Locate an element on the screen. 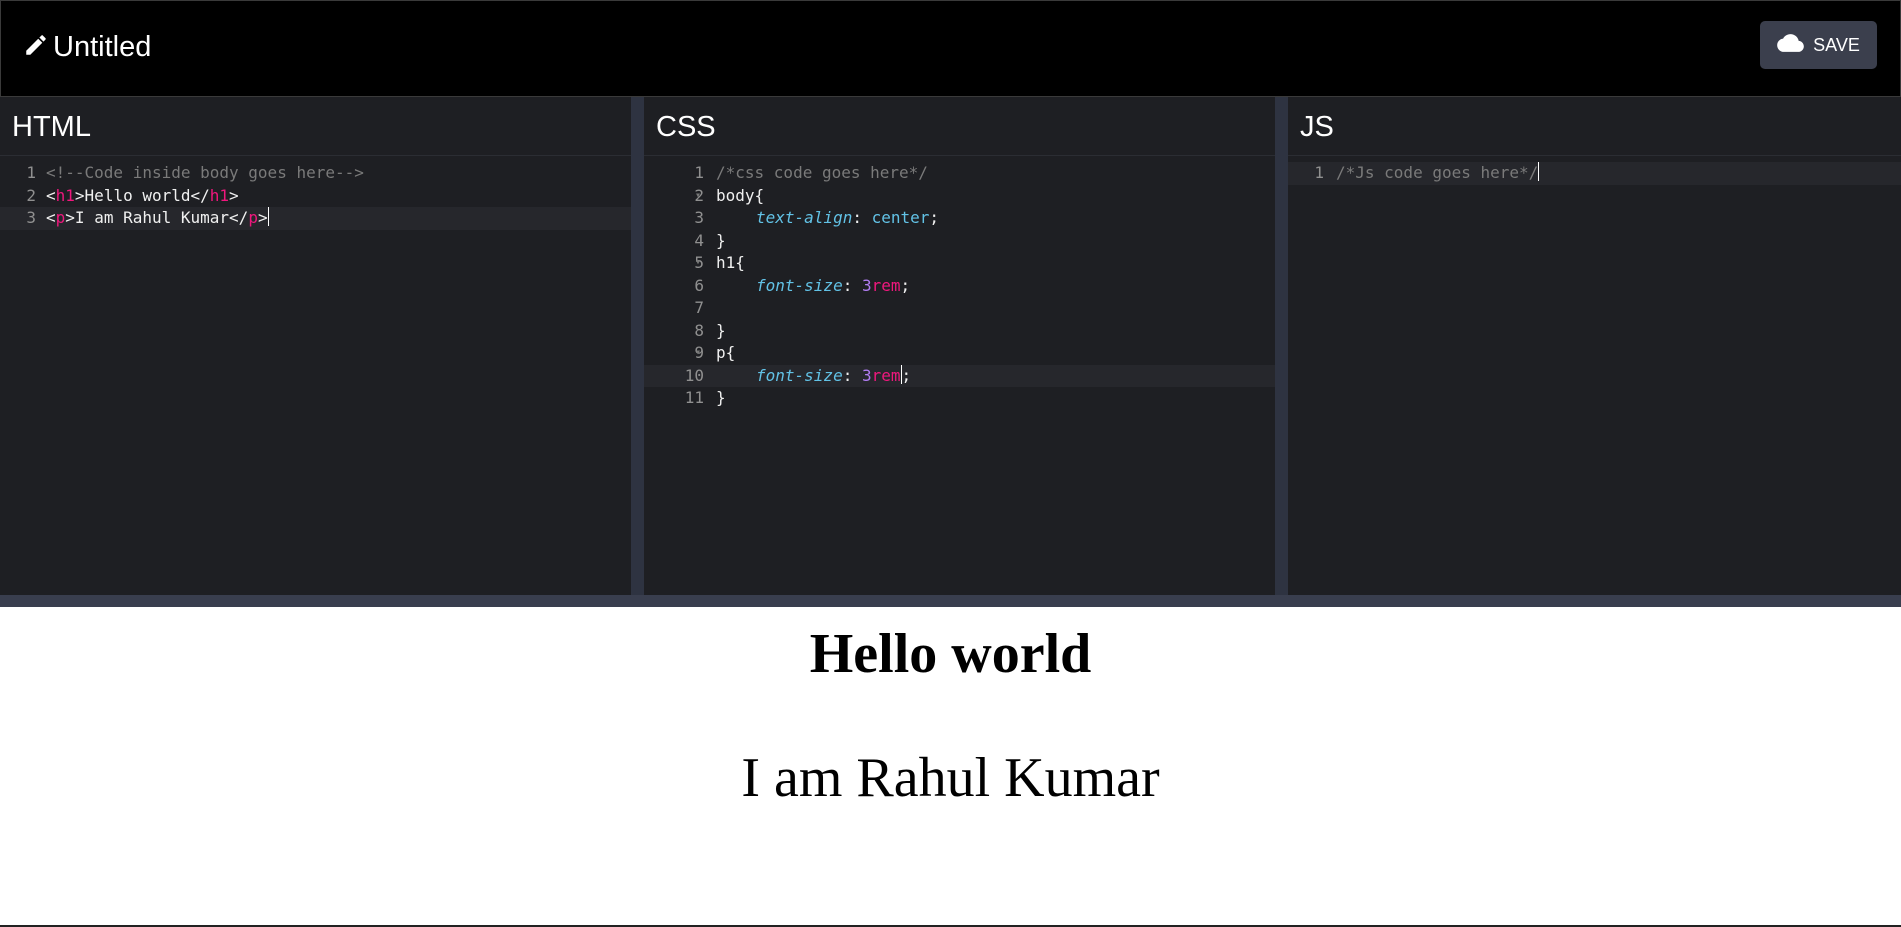  code-line: 2 < h1 > Hello world </h1 > is located at coordinates (315, 196).